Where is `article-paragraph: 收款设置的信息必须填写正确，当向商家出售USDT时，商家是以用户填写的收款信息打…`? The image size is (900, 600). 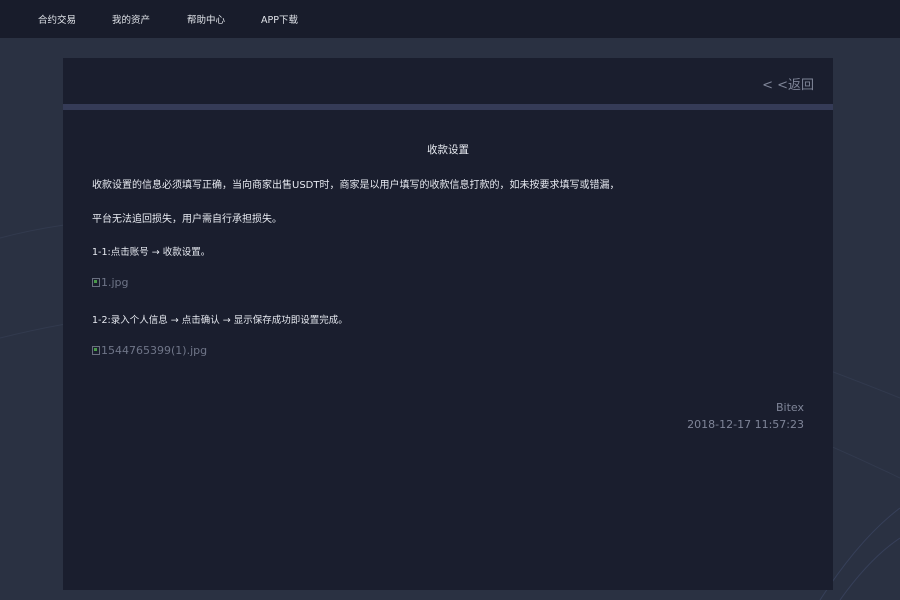 article-paragraph: 收款设置的信息必须填写正确，当向商家出售USDT时，商家是以用户填写的收款信息打… is located at coordinates (356, 185).